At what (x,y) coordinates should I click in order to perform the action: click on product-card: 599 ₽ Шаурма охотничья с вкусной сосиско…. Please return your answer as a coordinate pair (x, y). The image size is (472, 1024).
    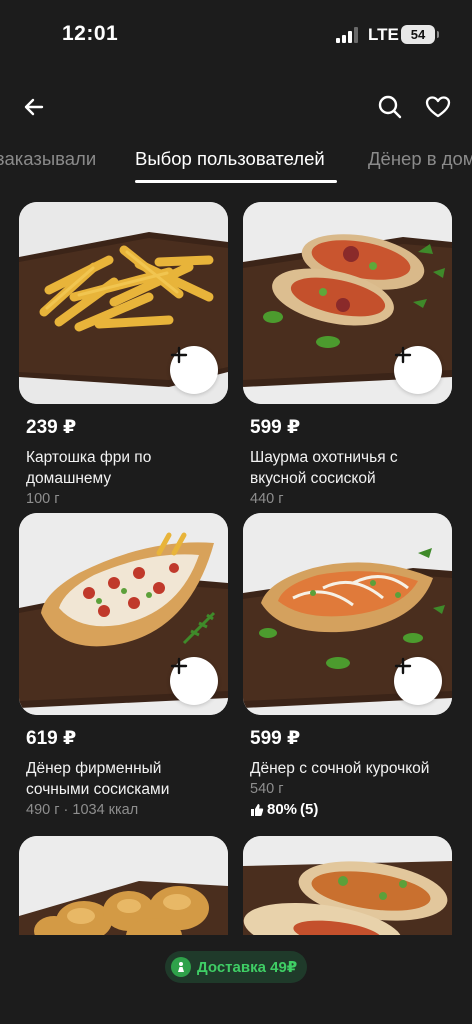
    Looking at the image, I should click on (347, 354).